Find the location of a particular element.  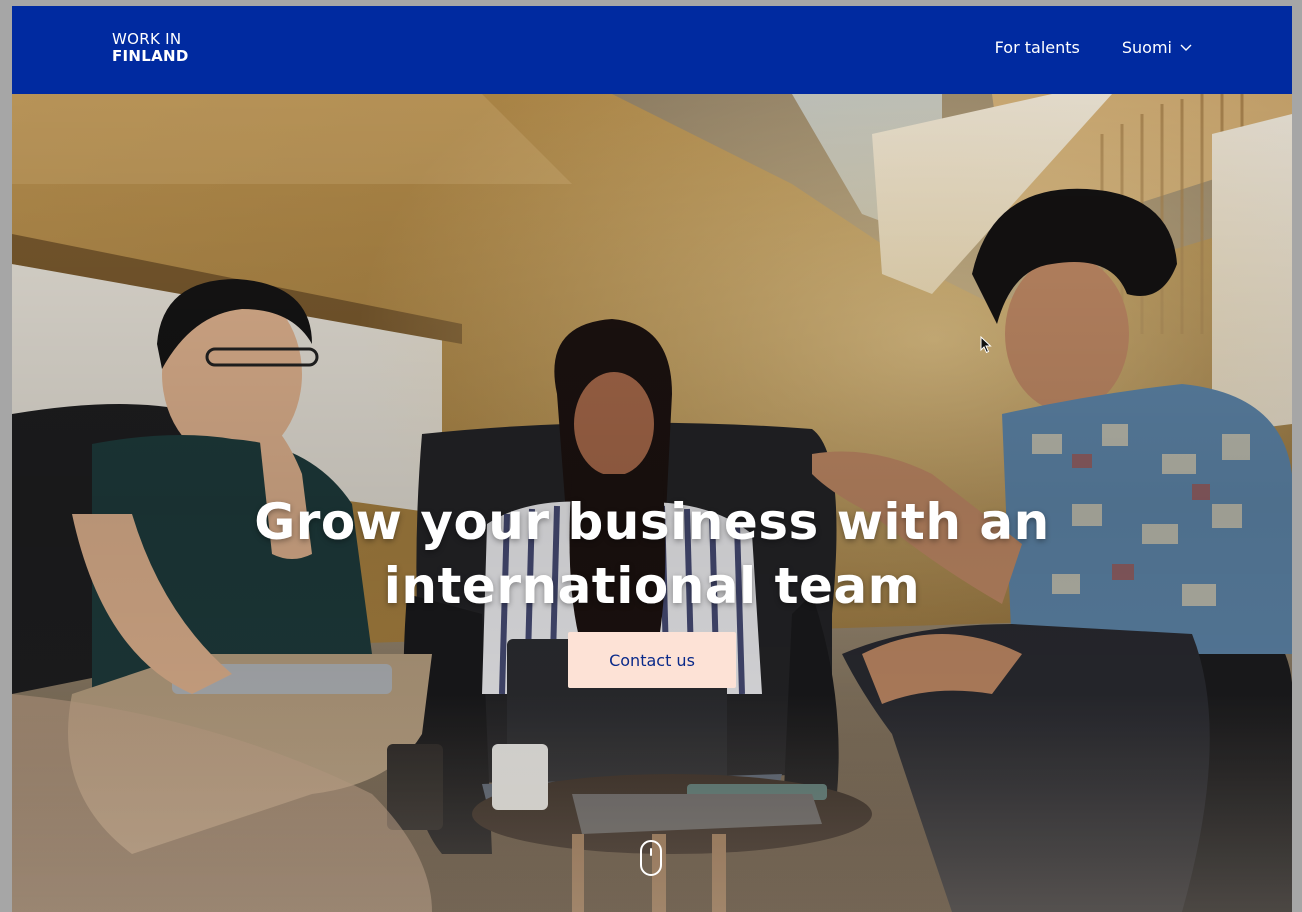

language-selector: Suomi is located at coordinates (1157, 47).